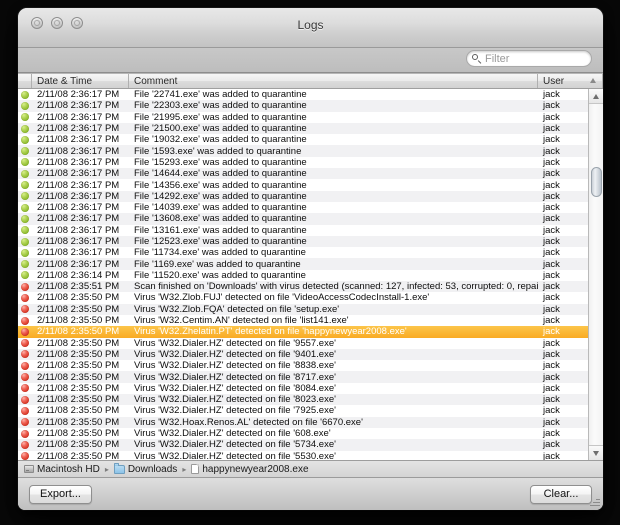 The width and height of the screenshot is (620, 525). Describe the element at coordinates (593, 80) in the screenshot. I see `sort-ascending-icon` at that location.